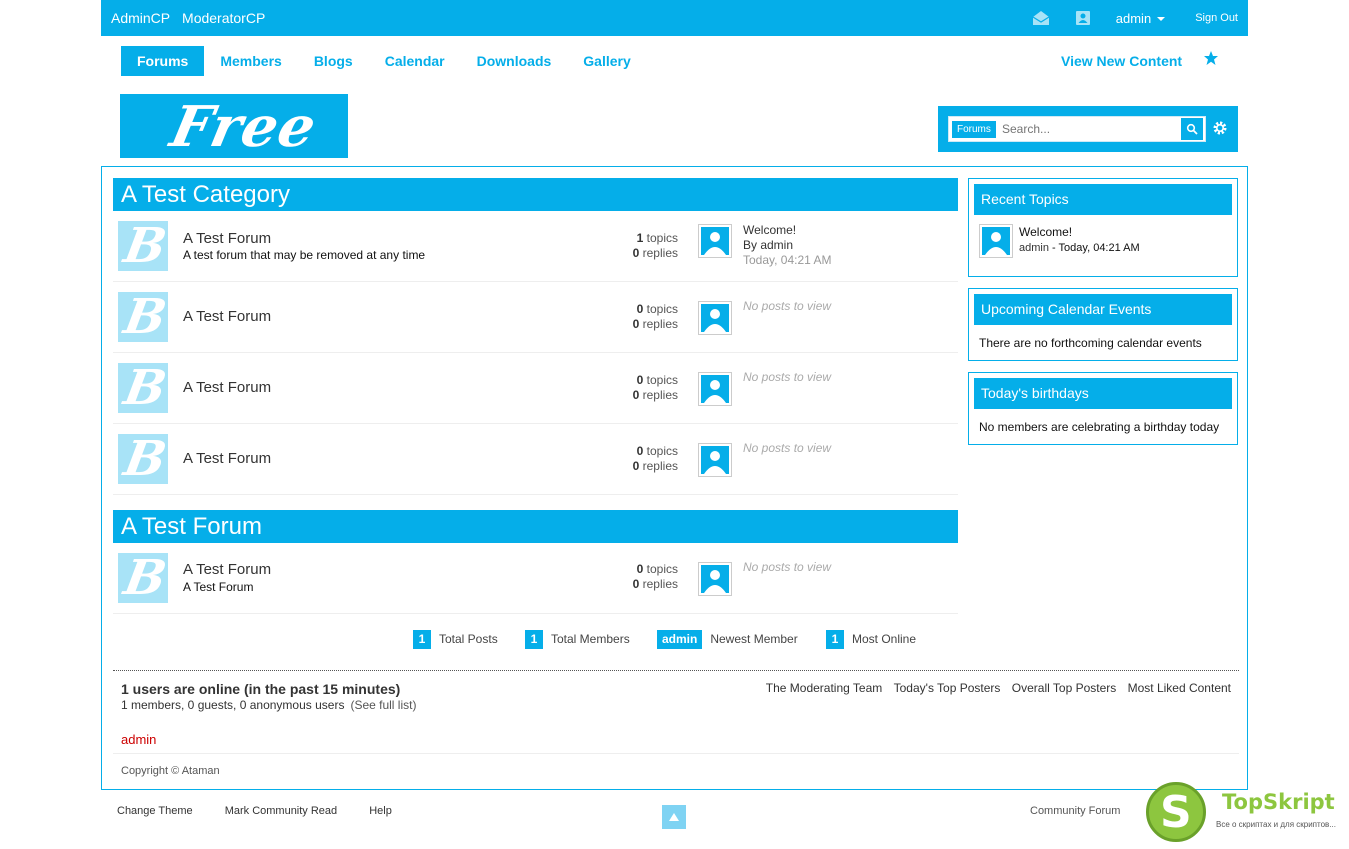 The width and height of the screenshot is (1349, 849). I want to click on tab-downloads: Downloads, so click(514, 61).